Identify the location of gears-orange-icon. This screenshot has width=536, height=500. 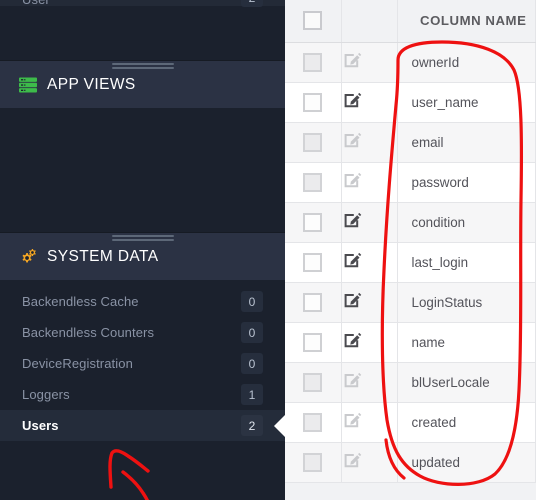
(28, 257).